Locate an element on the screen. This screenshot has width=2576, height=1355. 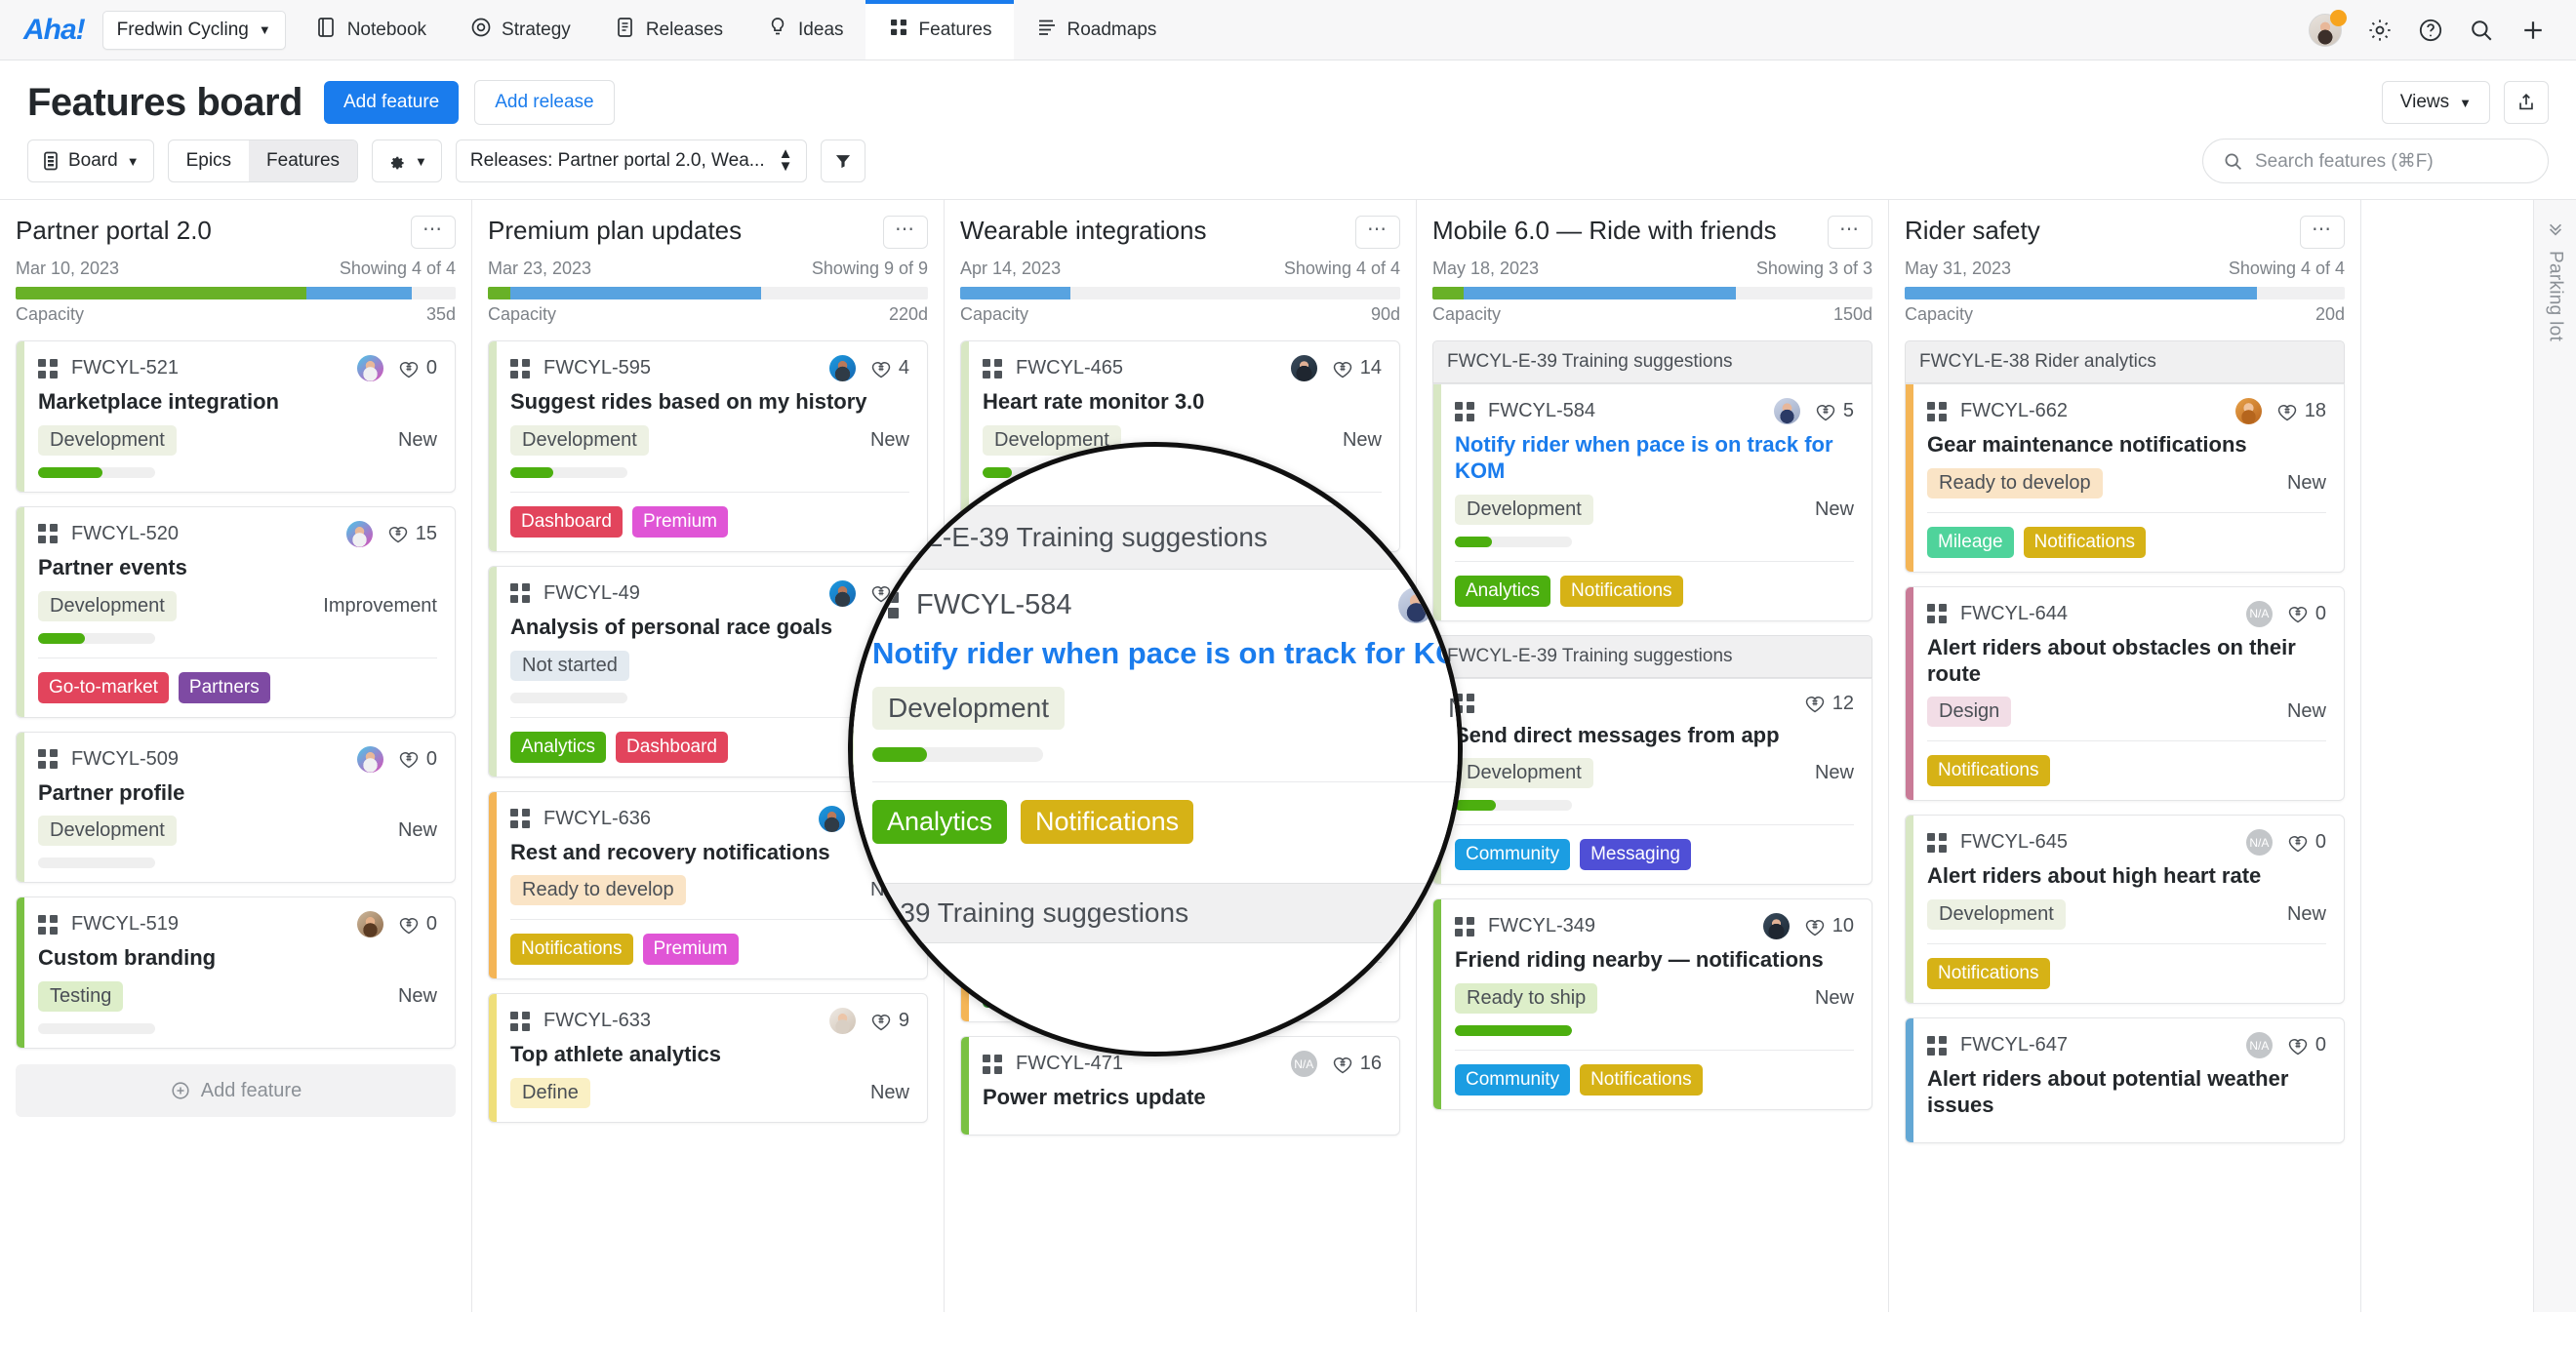
parking-lot-label: Parking lot is located at coordinates (2555, 296).